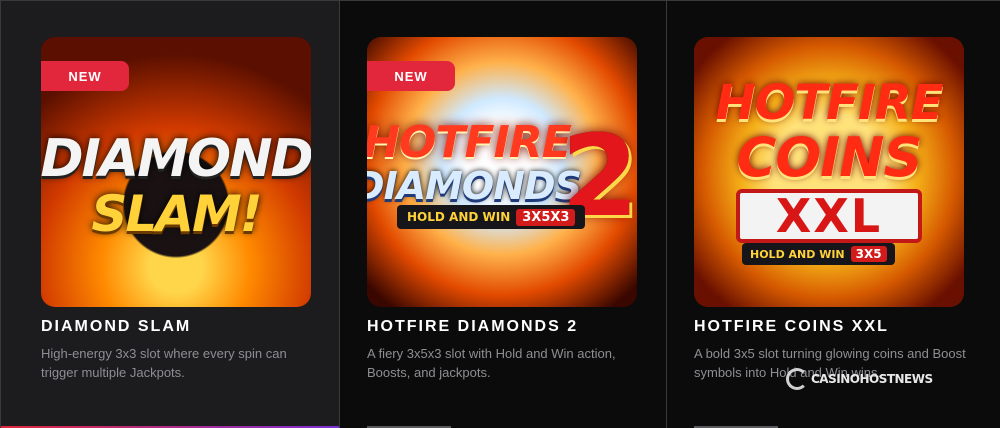  I want to click on game-title: HOTFIRE DIAMONDS 2, so click(472, 327).